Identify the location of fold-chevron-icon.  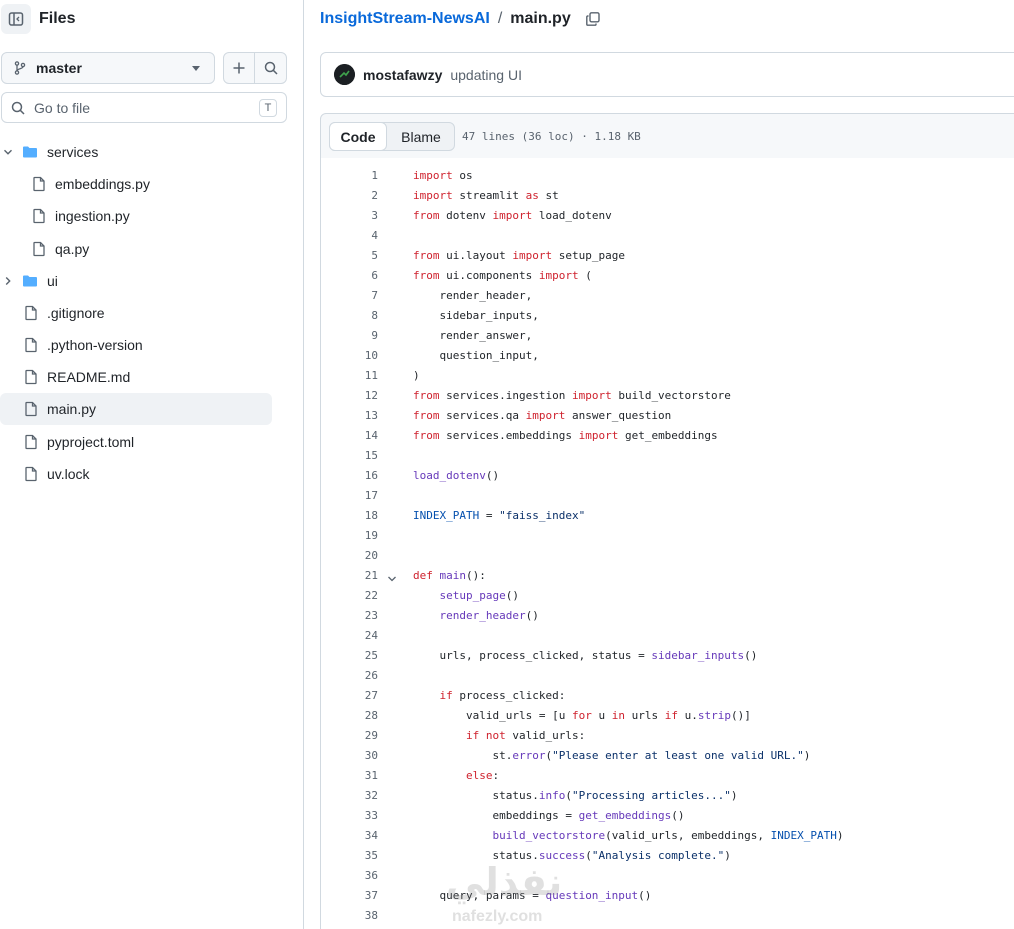
(392, 576).